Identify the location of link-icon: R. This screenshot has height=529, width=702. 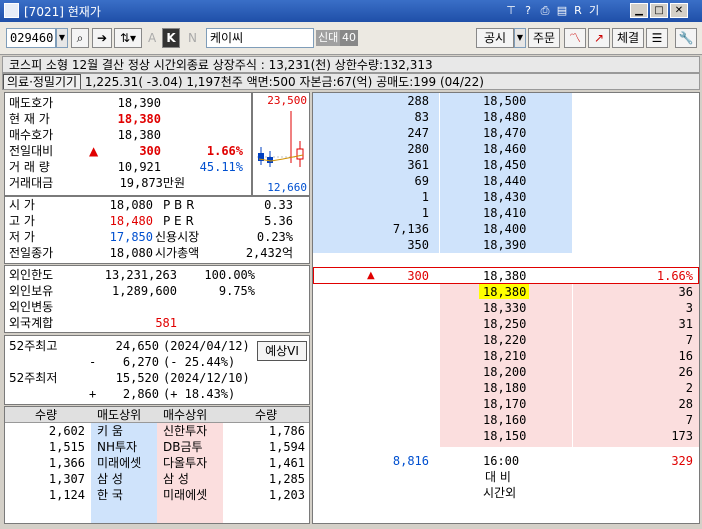
(578, 10).